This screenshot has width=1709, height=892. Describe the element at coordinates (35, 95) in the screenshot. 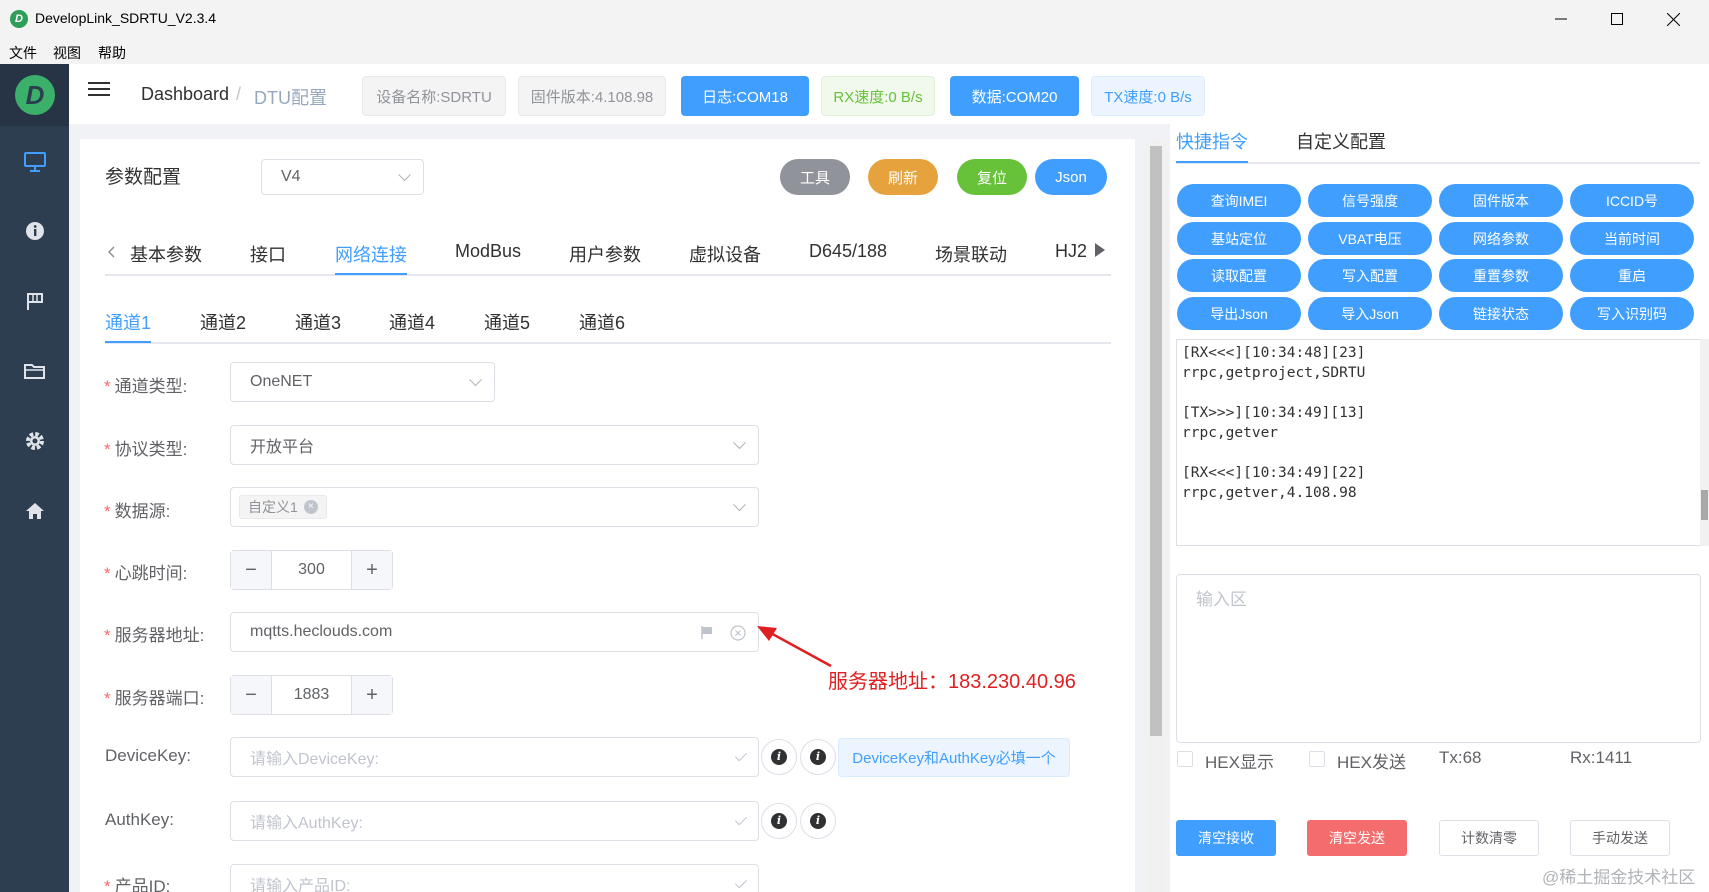

I see `brand-logo-icon: D` at that location.